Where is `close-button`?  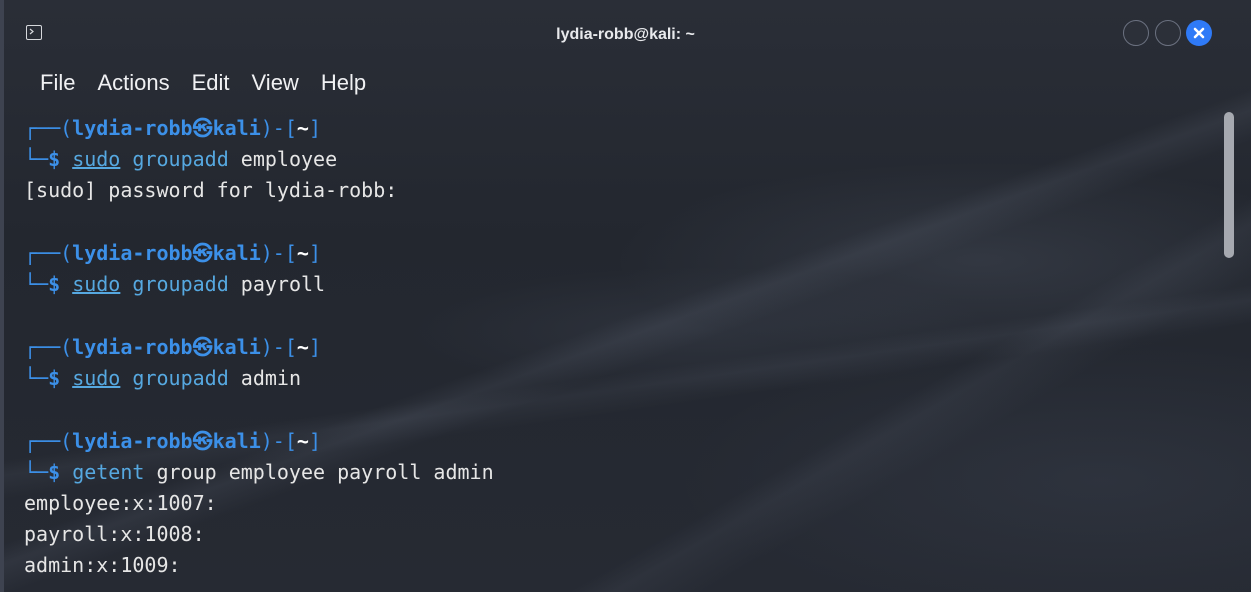
close-button is located at coordinates (1199, 33).